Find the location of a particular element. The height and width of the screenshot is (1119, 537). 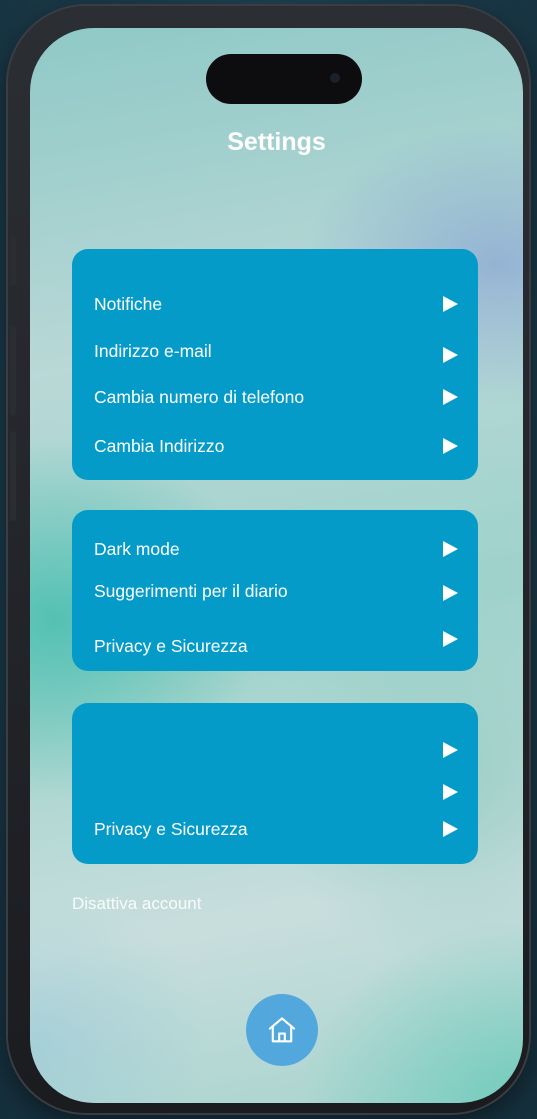

settings-item-dark-mode: Dark mode is located at coordinates (276, 549).